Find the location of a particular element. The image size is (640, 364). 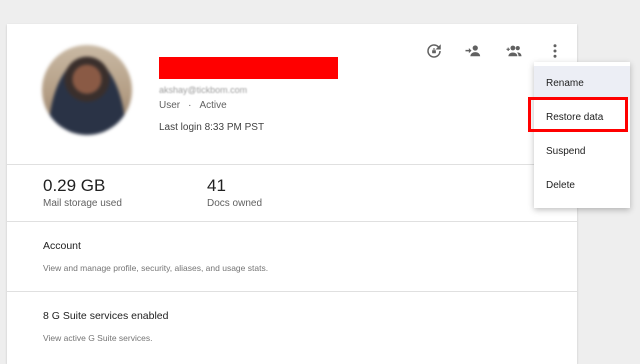

restore-data-highlight is located at coordinates (578, 114).